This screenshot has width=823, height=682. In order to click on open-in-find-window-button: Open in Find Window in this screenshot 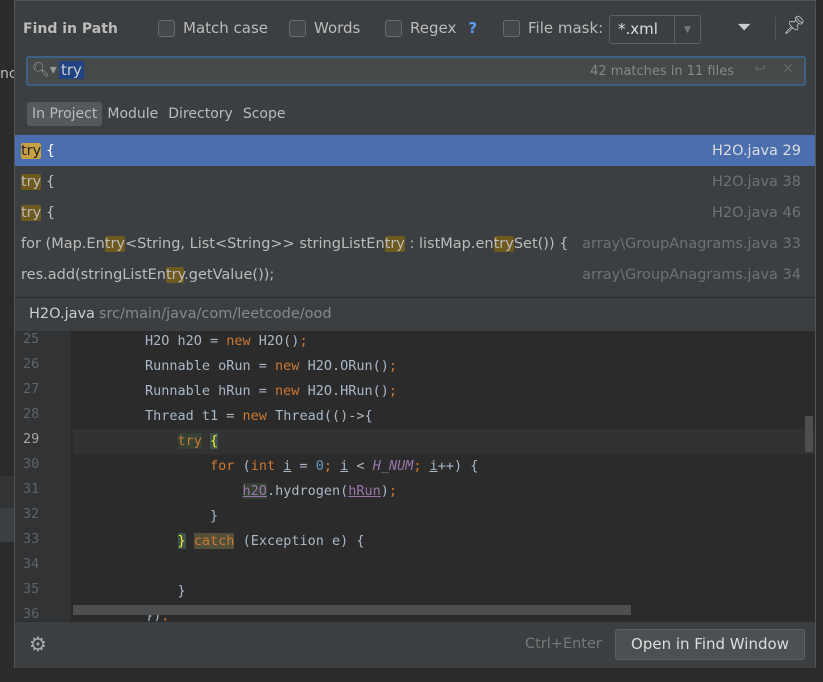, I will do `click(710, 644)`.